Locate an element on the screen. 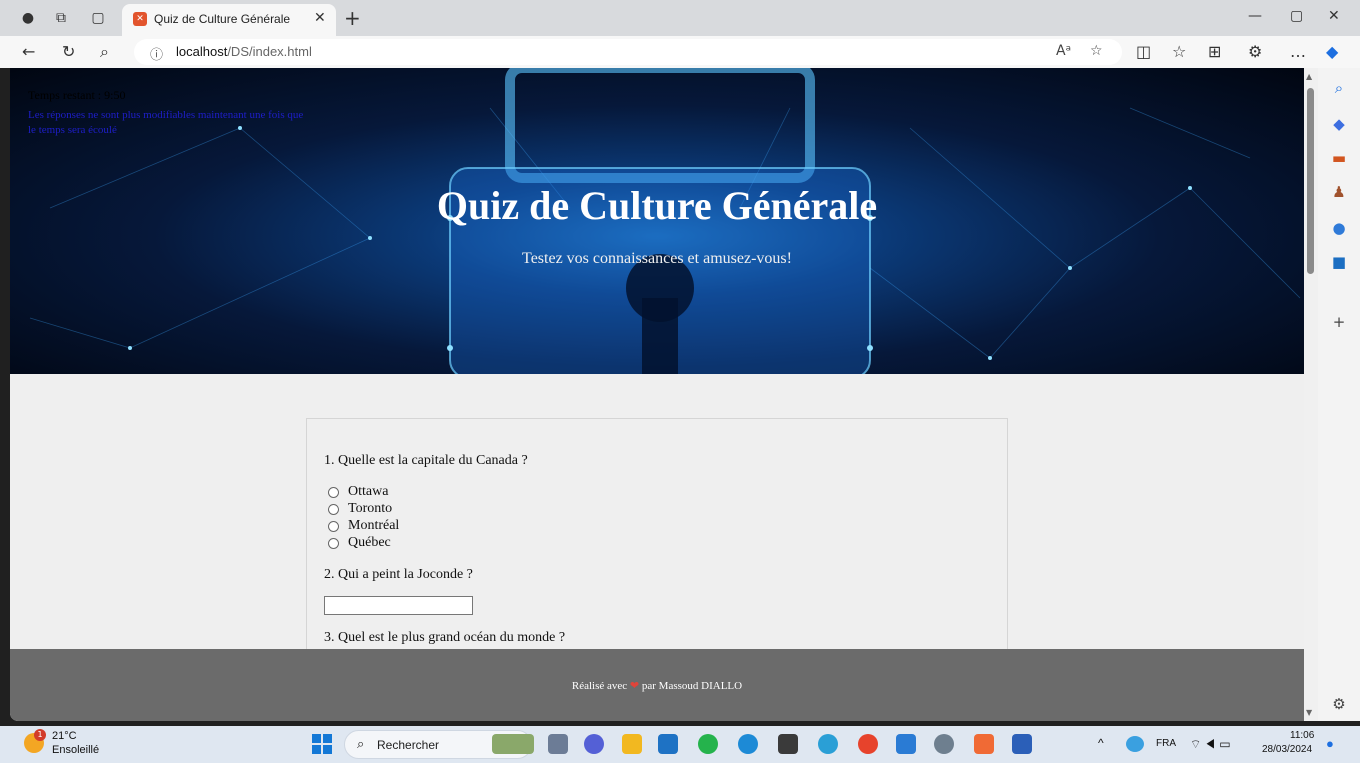 The width and height of the screenshot is (1360, 763). question-1: 1. Quelle est la capitale du Canada ? is located at coordinates (426, 460).